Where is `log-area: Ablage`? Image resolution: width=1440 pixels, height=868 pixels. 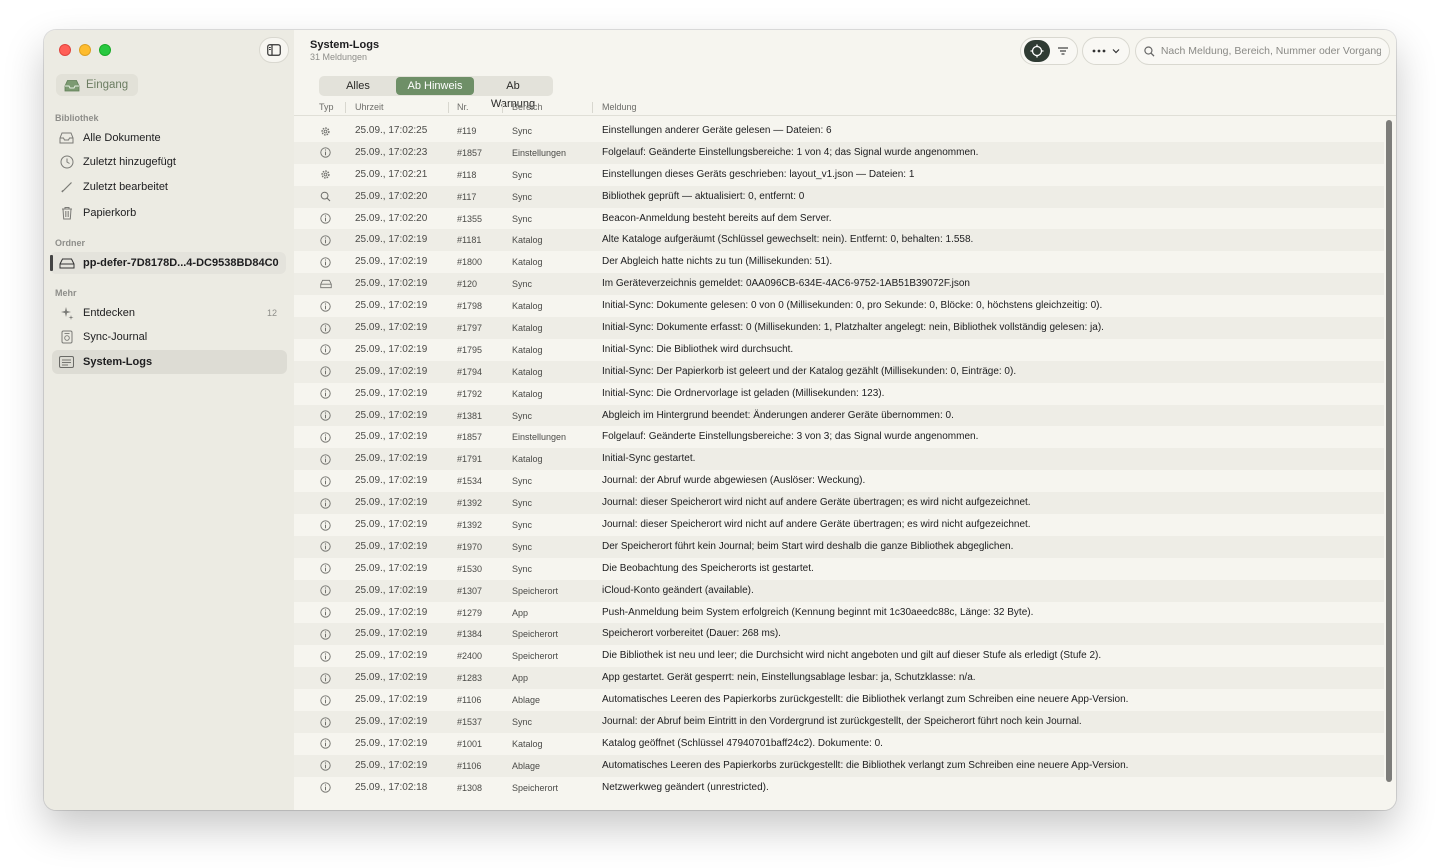
log-area: Ablage is located at coordinates (526, 700).